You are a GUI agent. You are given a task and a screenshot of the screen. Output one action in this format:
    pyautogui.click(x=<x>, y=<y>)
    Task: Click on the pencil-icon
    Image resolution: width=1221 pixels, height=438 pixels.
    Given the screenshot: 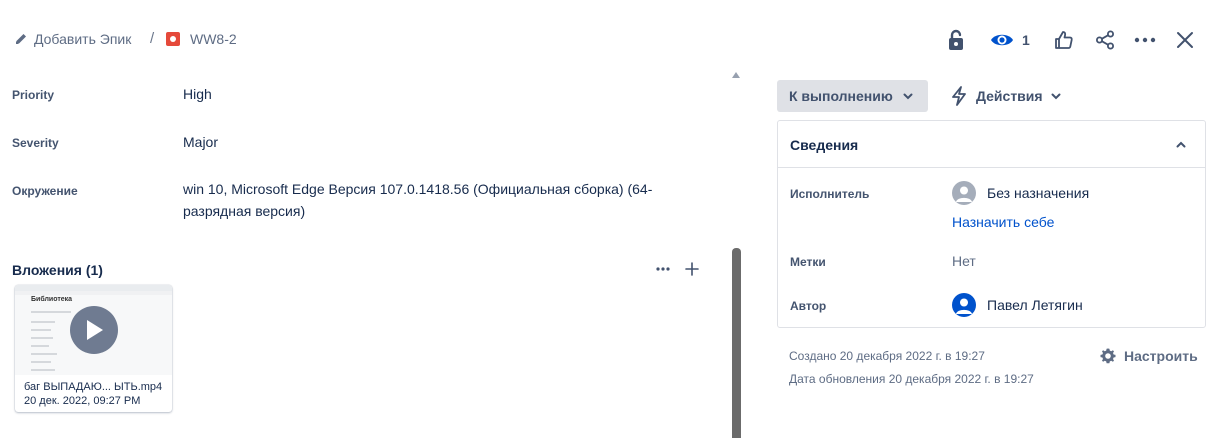 What is the action you would take?
    pyautogui.click(x=21, y=39)
    